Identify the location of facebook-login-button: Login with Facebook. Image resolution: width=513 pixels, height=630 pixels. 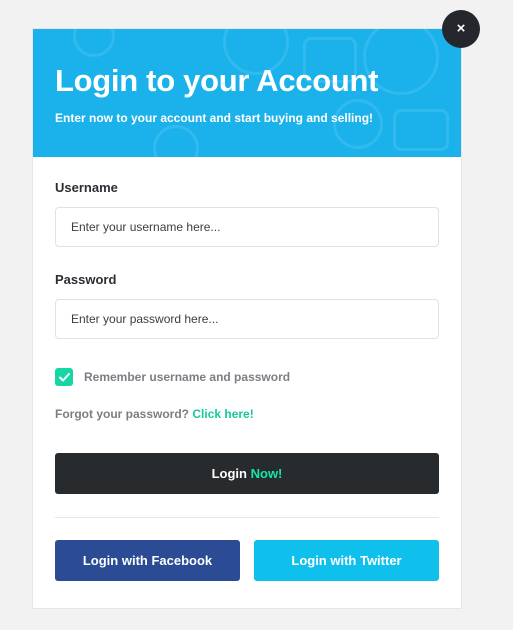
(147, 560).